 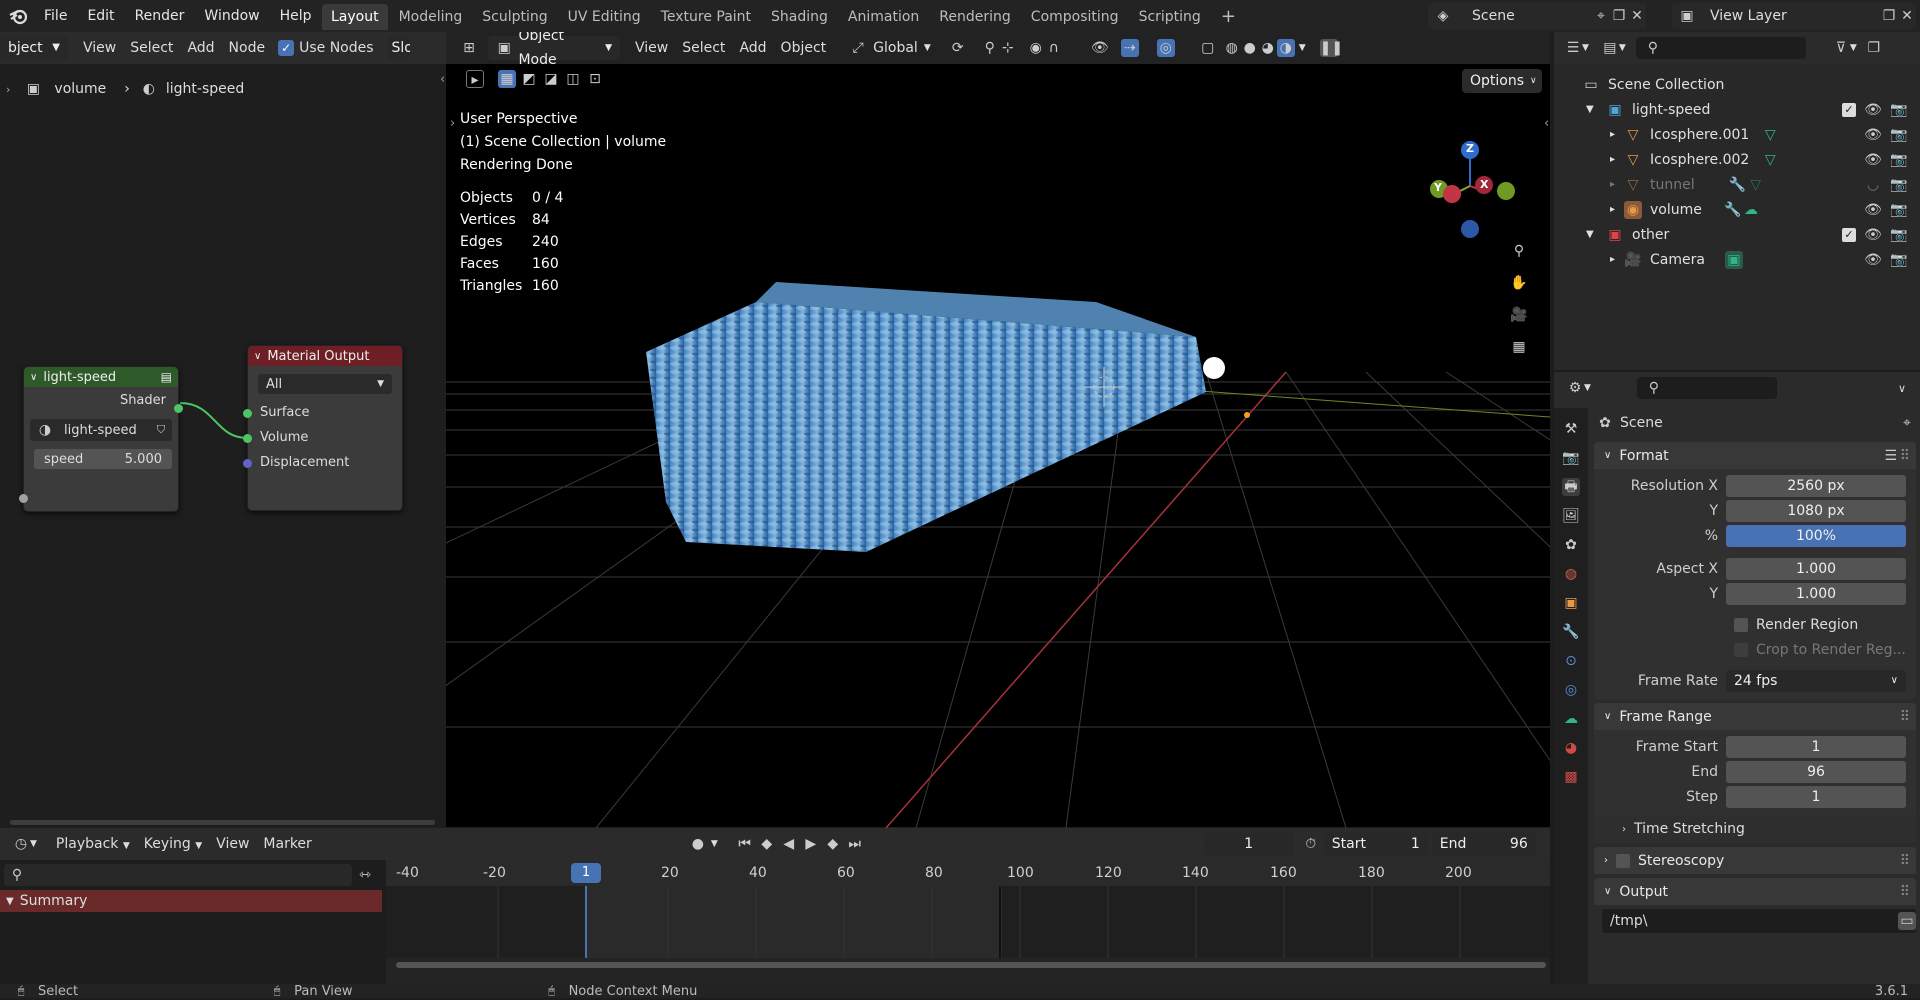 What do you see at coordinates (100, 16) in the screenshot?
I see `menu-edit: Edit` at bounding box center [100, 16].